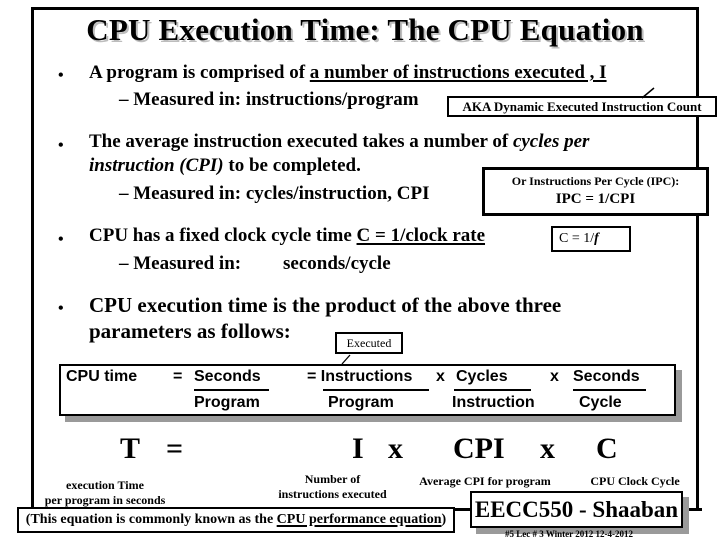 This screenshot has height=540, width=720. Describe the element at coordinates (395, 448) in the screenshot. I see `eq-x-1: x` at that location.